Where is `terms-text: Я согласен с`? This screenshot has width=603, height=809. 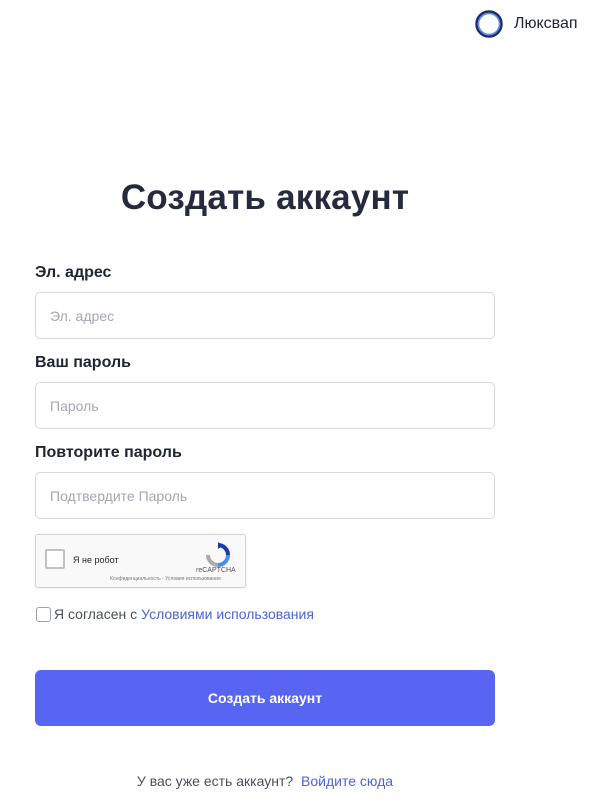 terms-text: Я согласен с is located at coordinates (96, 614).